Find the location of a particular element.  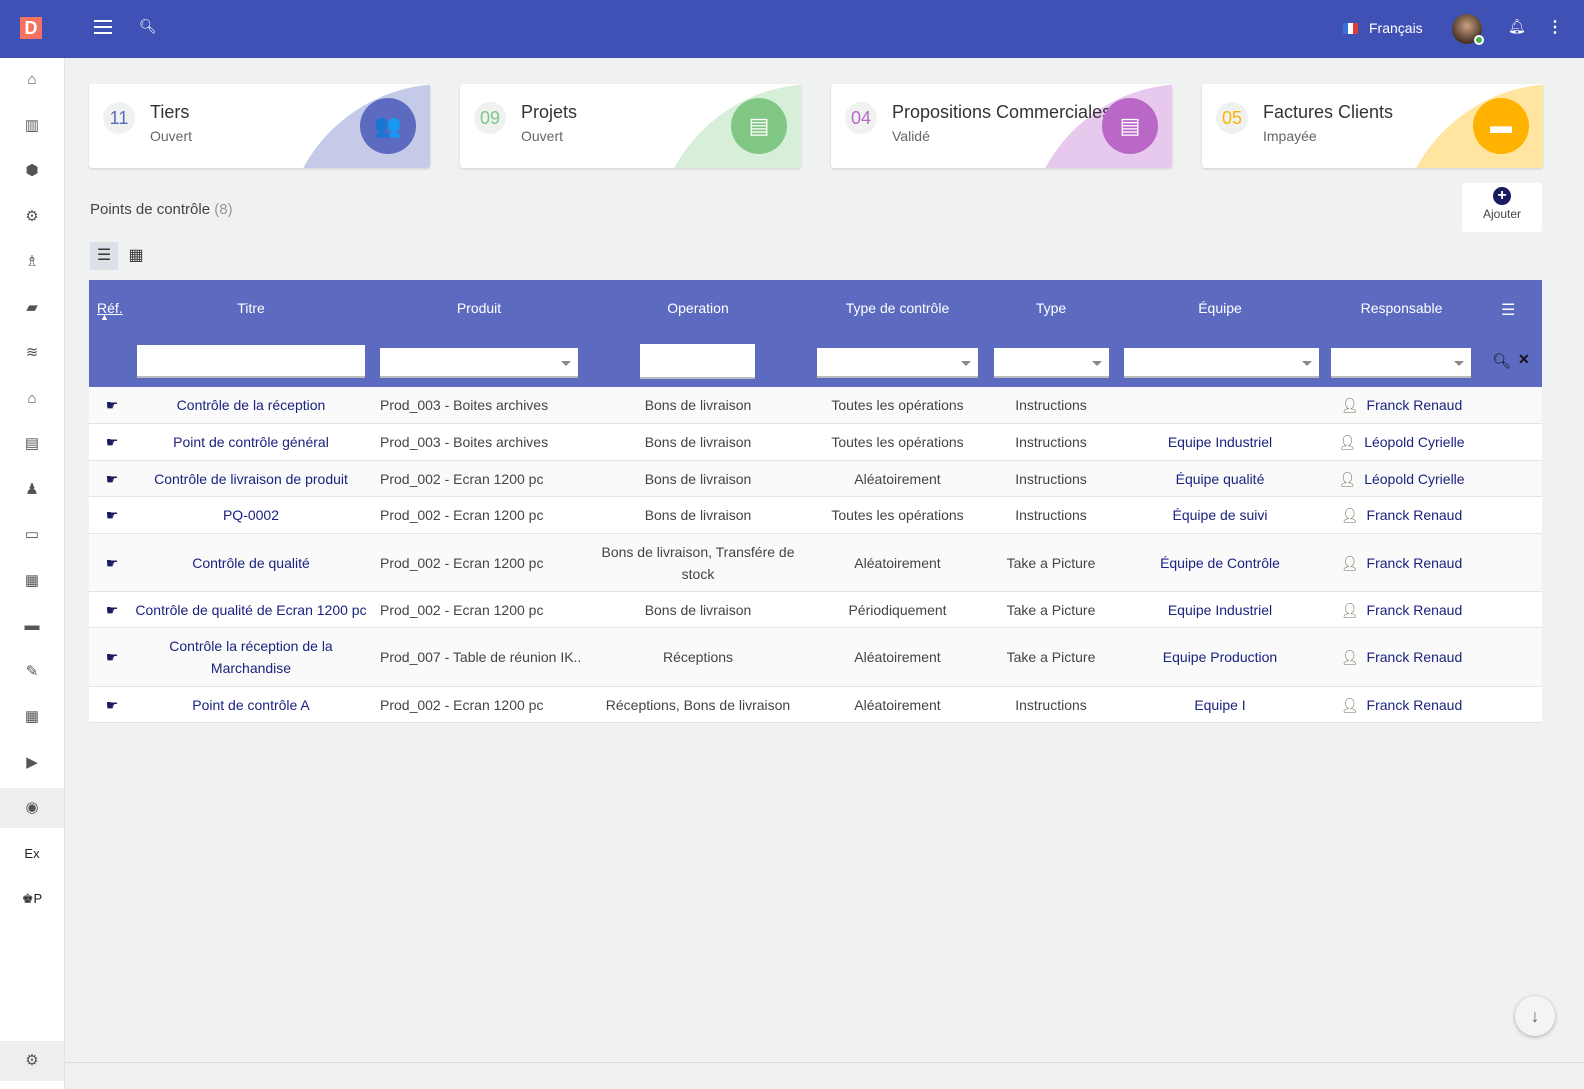

sidebar-item-5-icon: ▰ is located at coordinates (32, 308).